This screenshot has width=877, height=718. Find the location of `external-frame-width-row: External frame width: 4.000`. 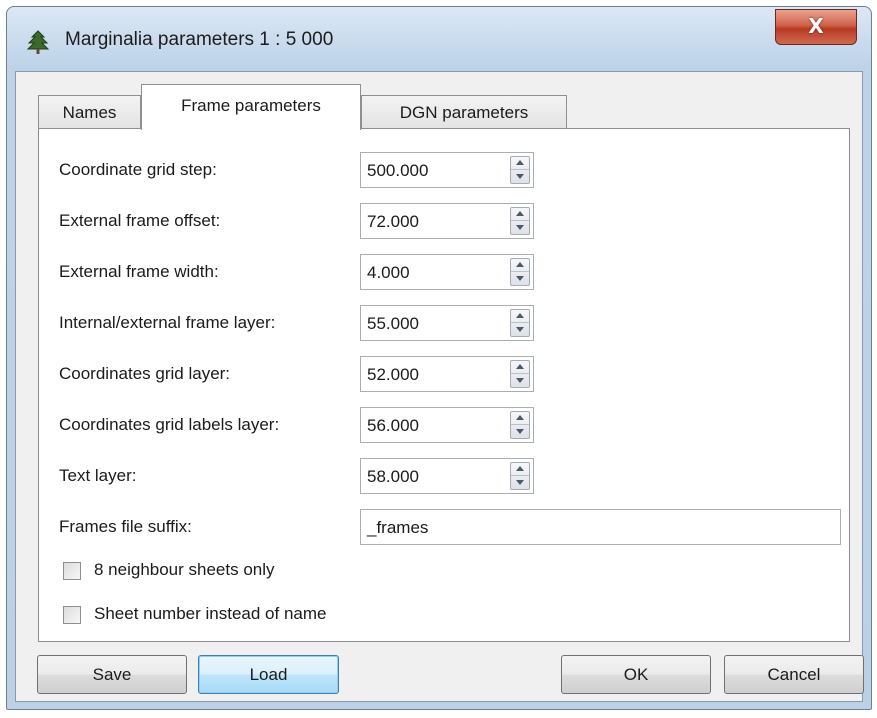

external-frame-width-row: External frame width: 4.000 is located at coordinates (444, 272).